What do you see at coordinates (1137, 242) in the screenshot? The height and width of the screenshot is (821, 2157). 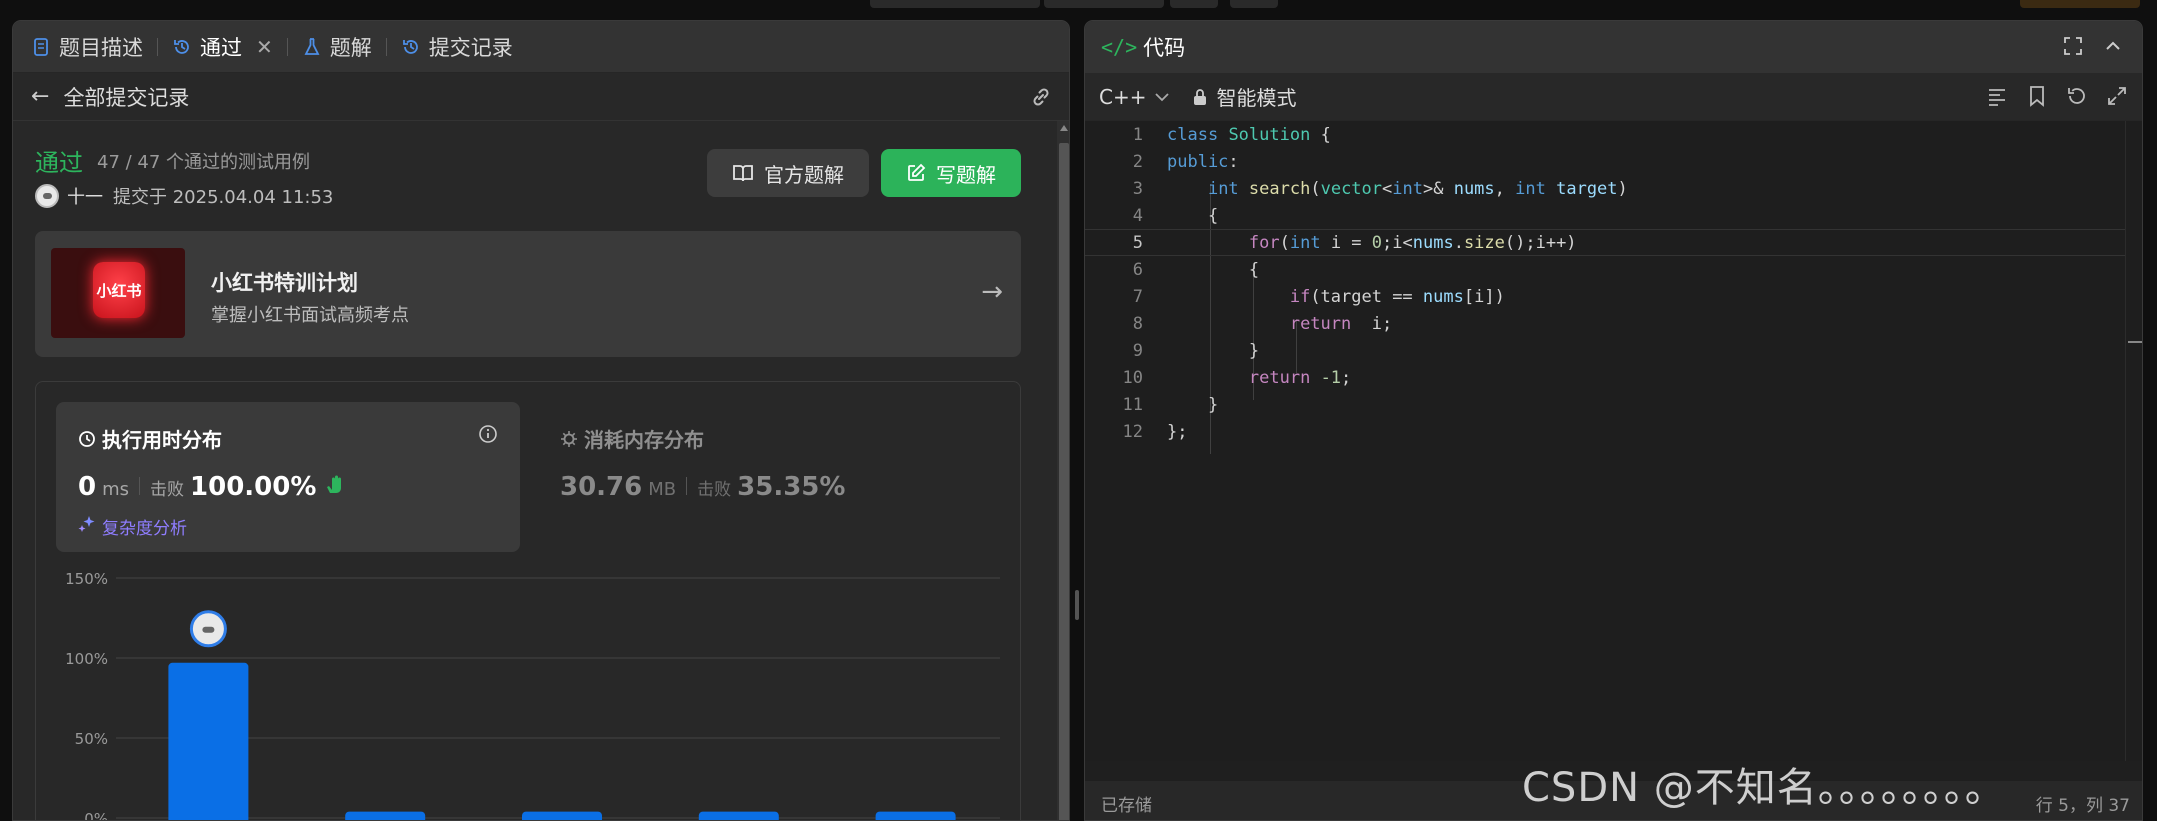 I see `line-number: 5` at bounding box center [1137, 242].